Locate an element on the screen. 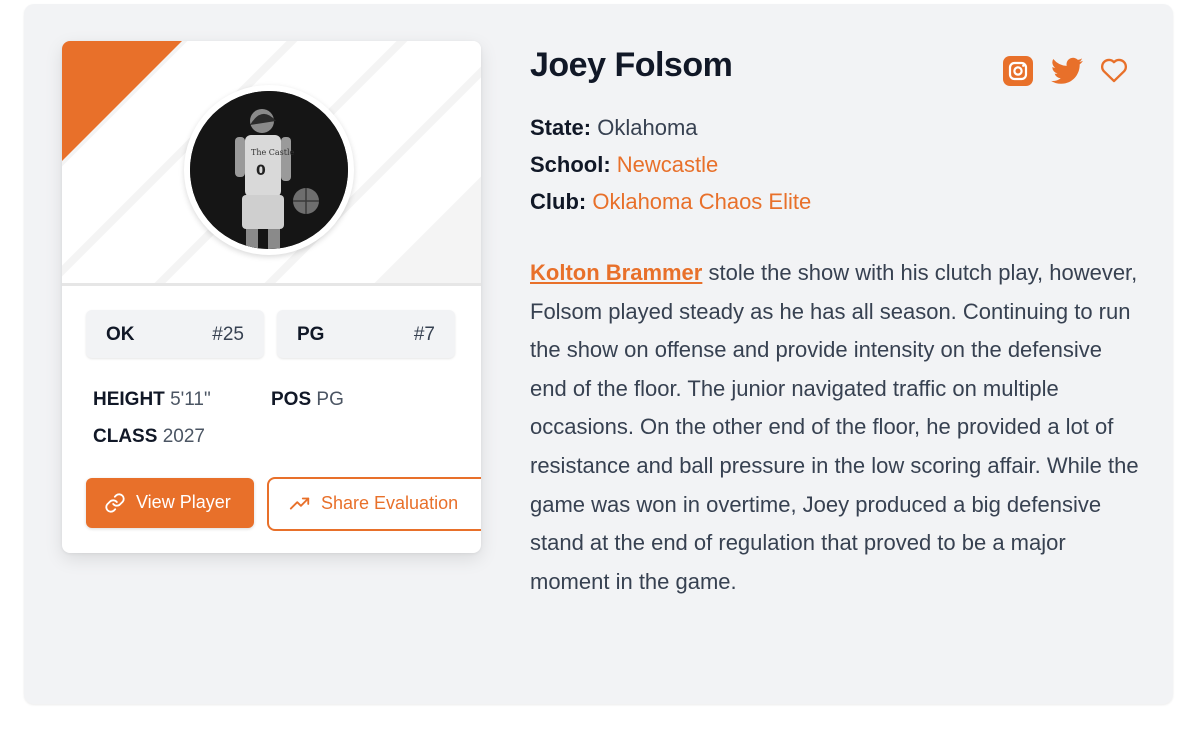  ranking-label: OK is located at coordinates (120, 334).